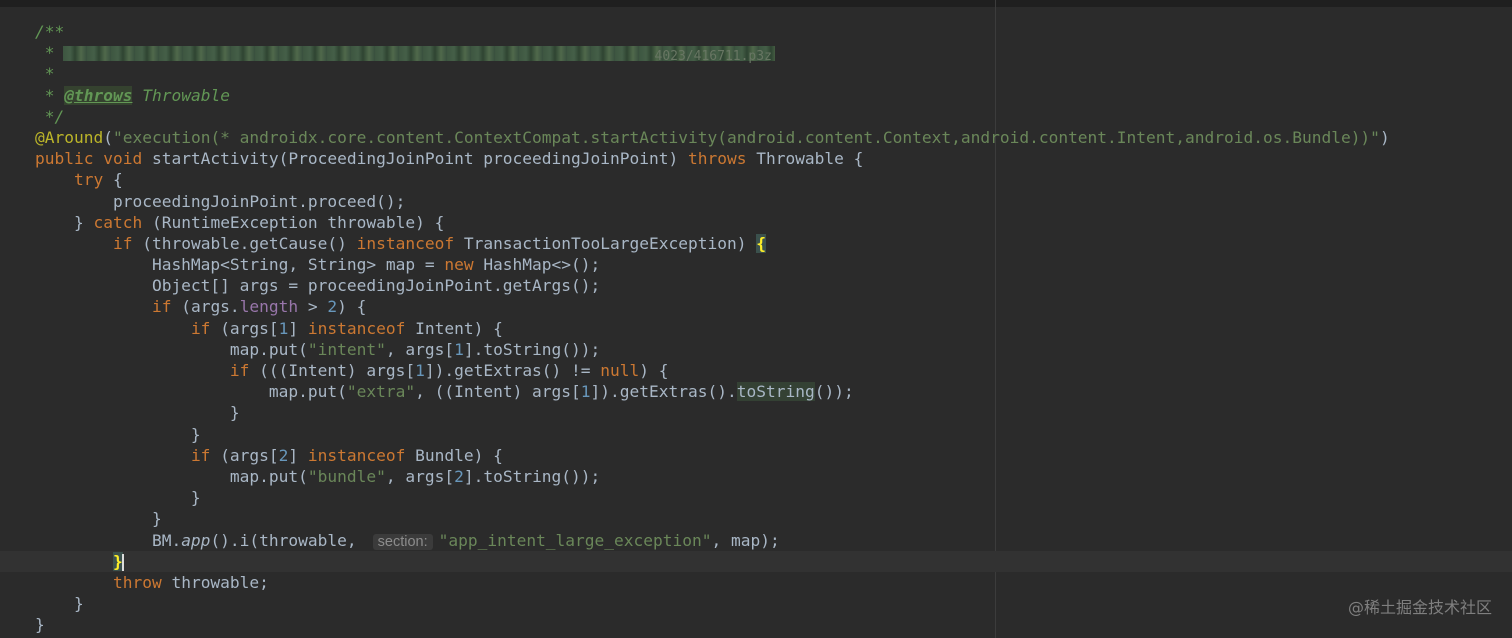 The height and width of the screenshot is (638, 1512). What do you see at coordinates (337, 370) in the screenshot?
I see `code-token: (((Intent) args[` at bounding box center [337, 370].